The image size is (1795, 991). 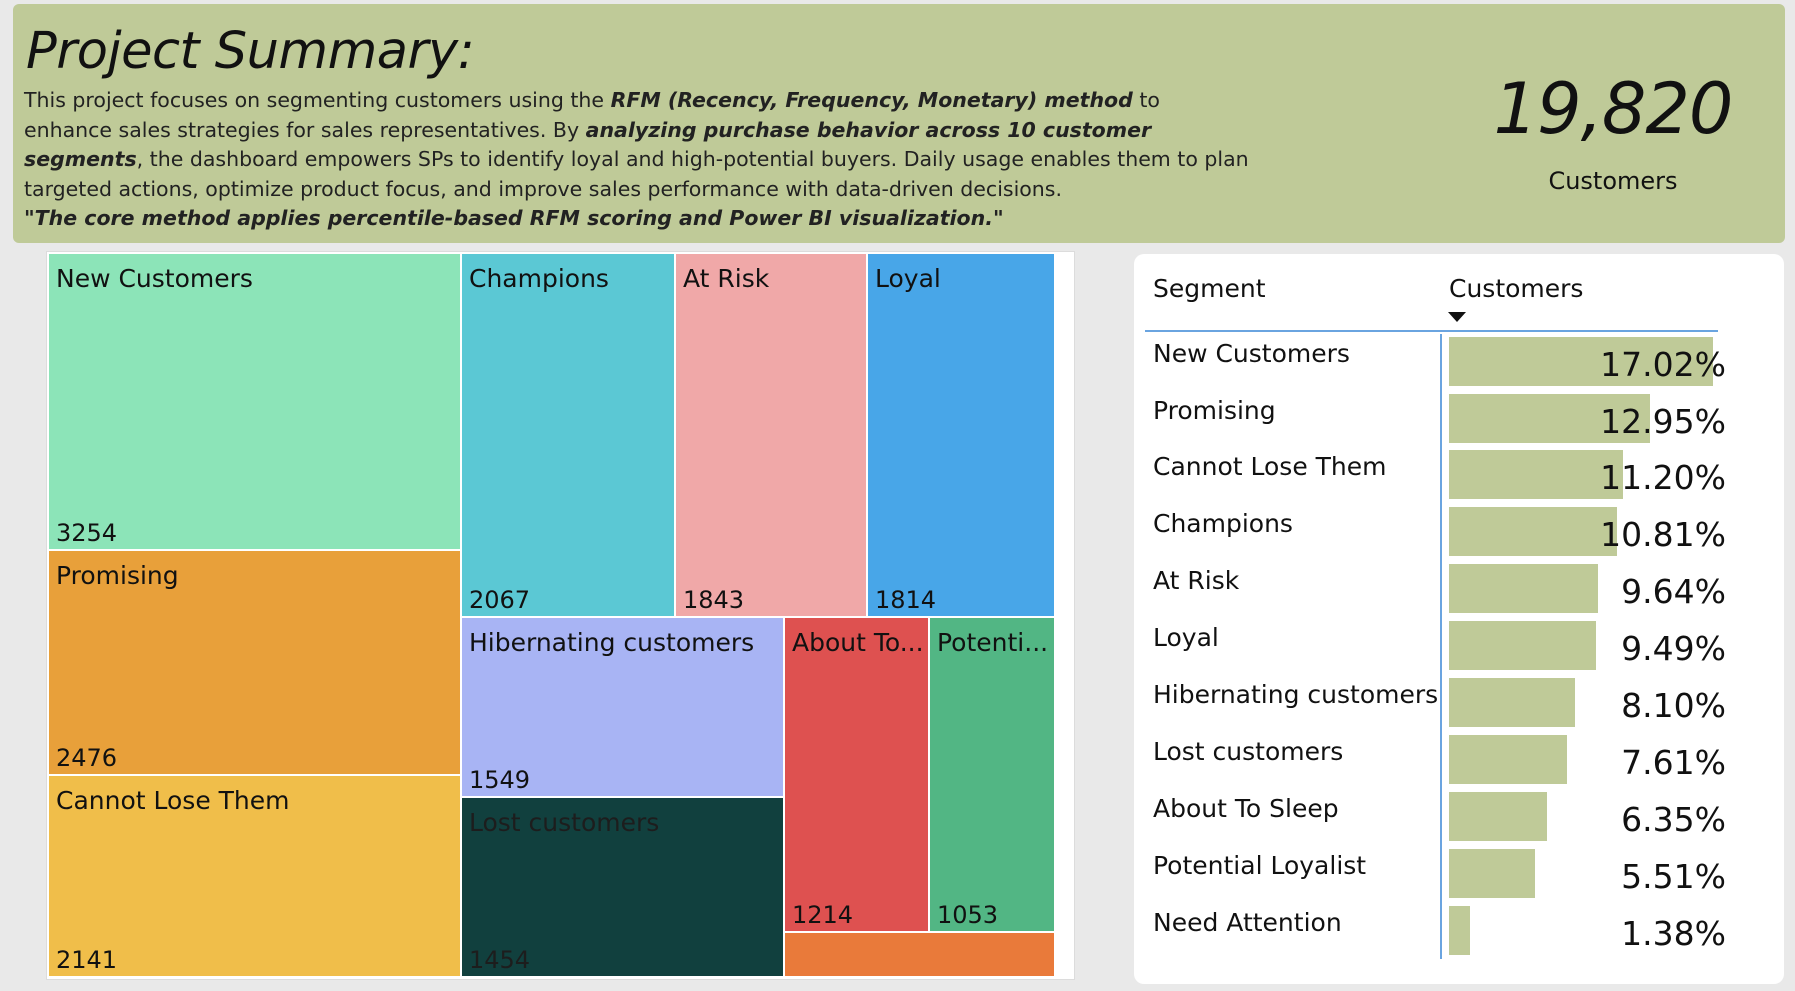 What do you see at coordinates (87, 533) in the screenshot?
I see `tile-value: 3254` at bounding box center [87, 533].